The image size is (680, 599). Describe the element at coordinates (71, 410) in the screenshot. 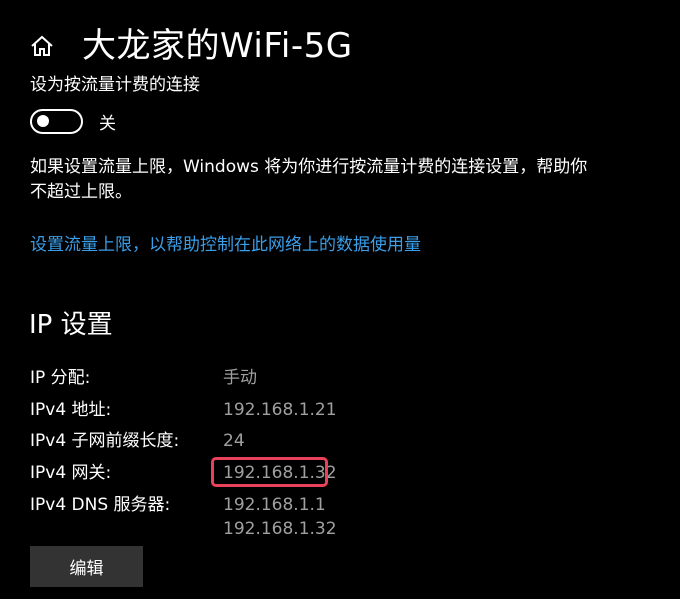

I see `ipv4-address-label: IPv4 地址:` at that location.